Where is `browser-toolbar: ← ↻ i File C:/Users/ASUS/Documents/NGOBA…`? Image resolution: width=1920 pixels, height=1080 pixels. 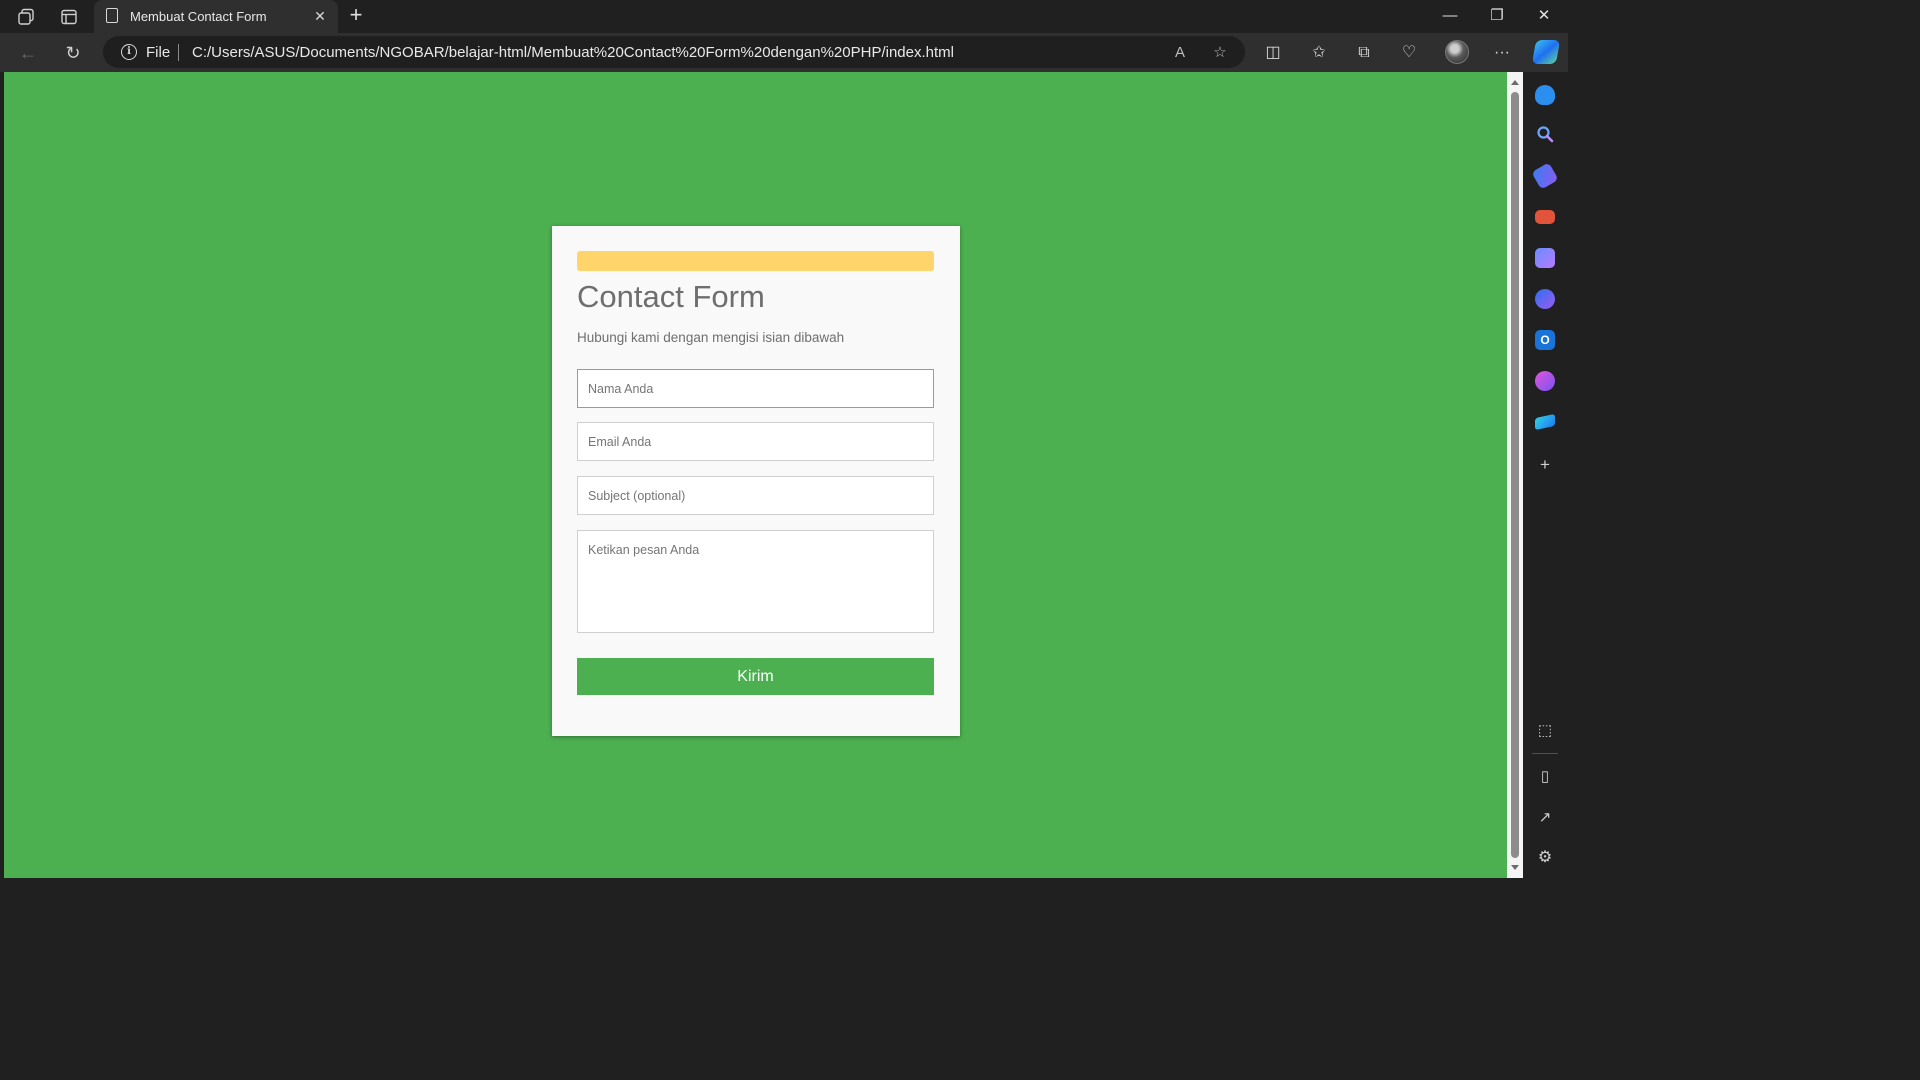 browser-toolbar: ← ↻ i File C:/Users/ASUS/Documents/NGOBA… is located at coordinates (784, 52).